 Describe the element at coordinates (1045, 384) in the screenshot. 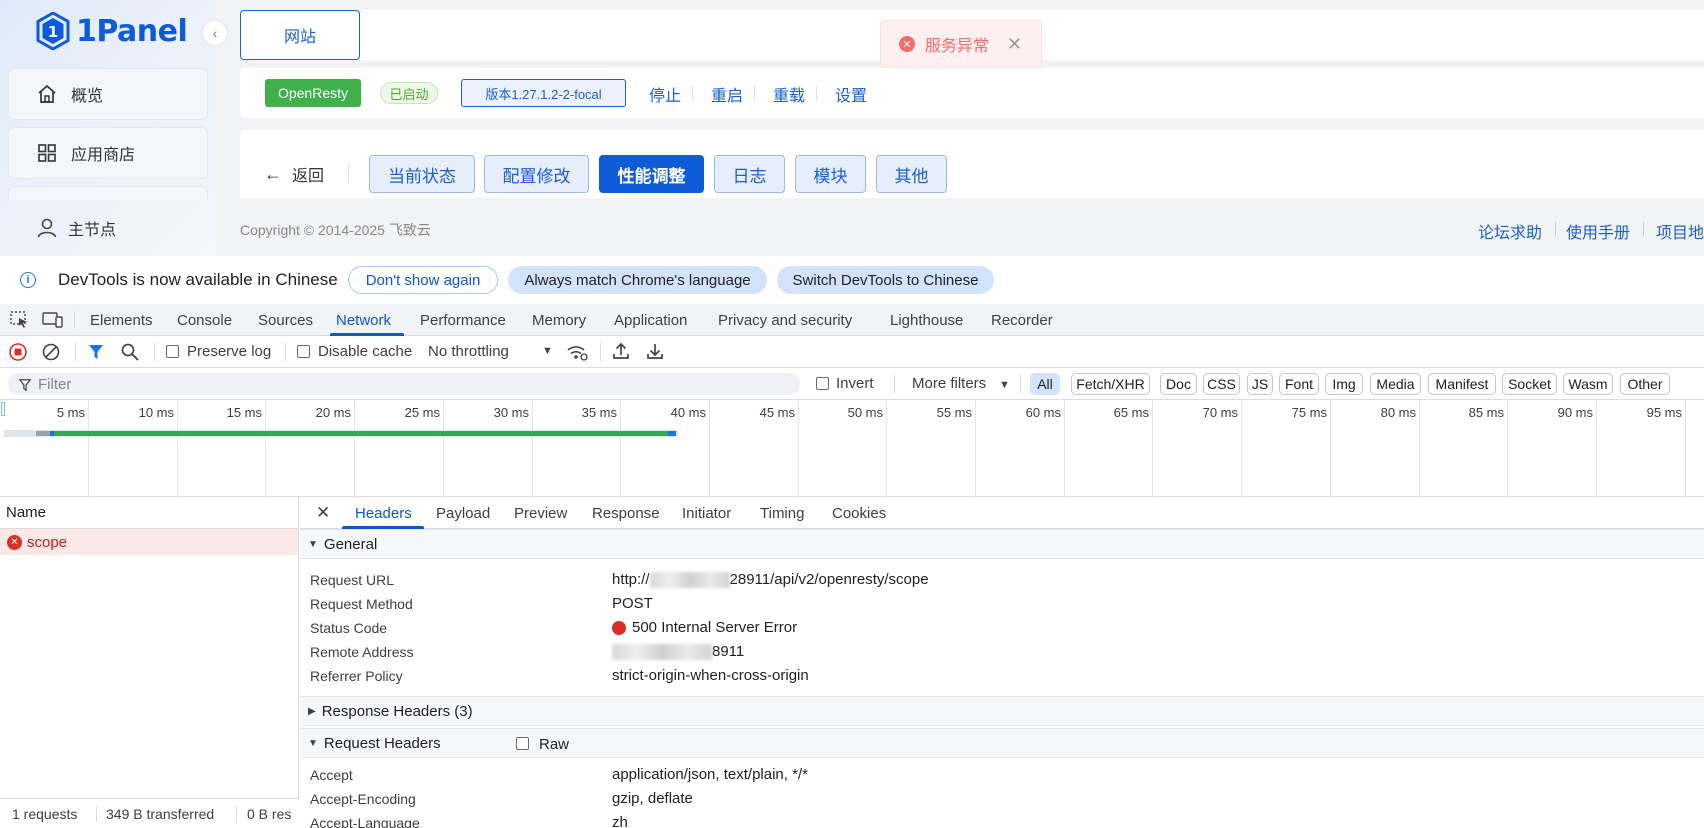

I see `type-filter-all: All` at that location.